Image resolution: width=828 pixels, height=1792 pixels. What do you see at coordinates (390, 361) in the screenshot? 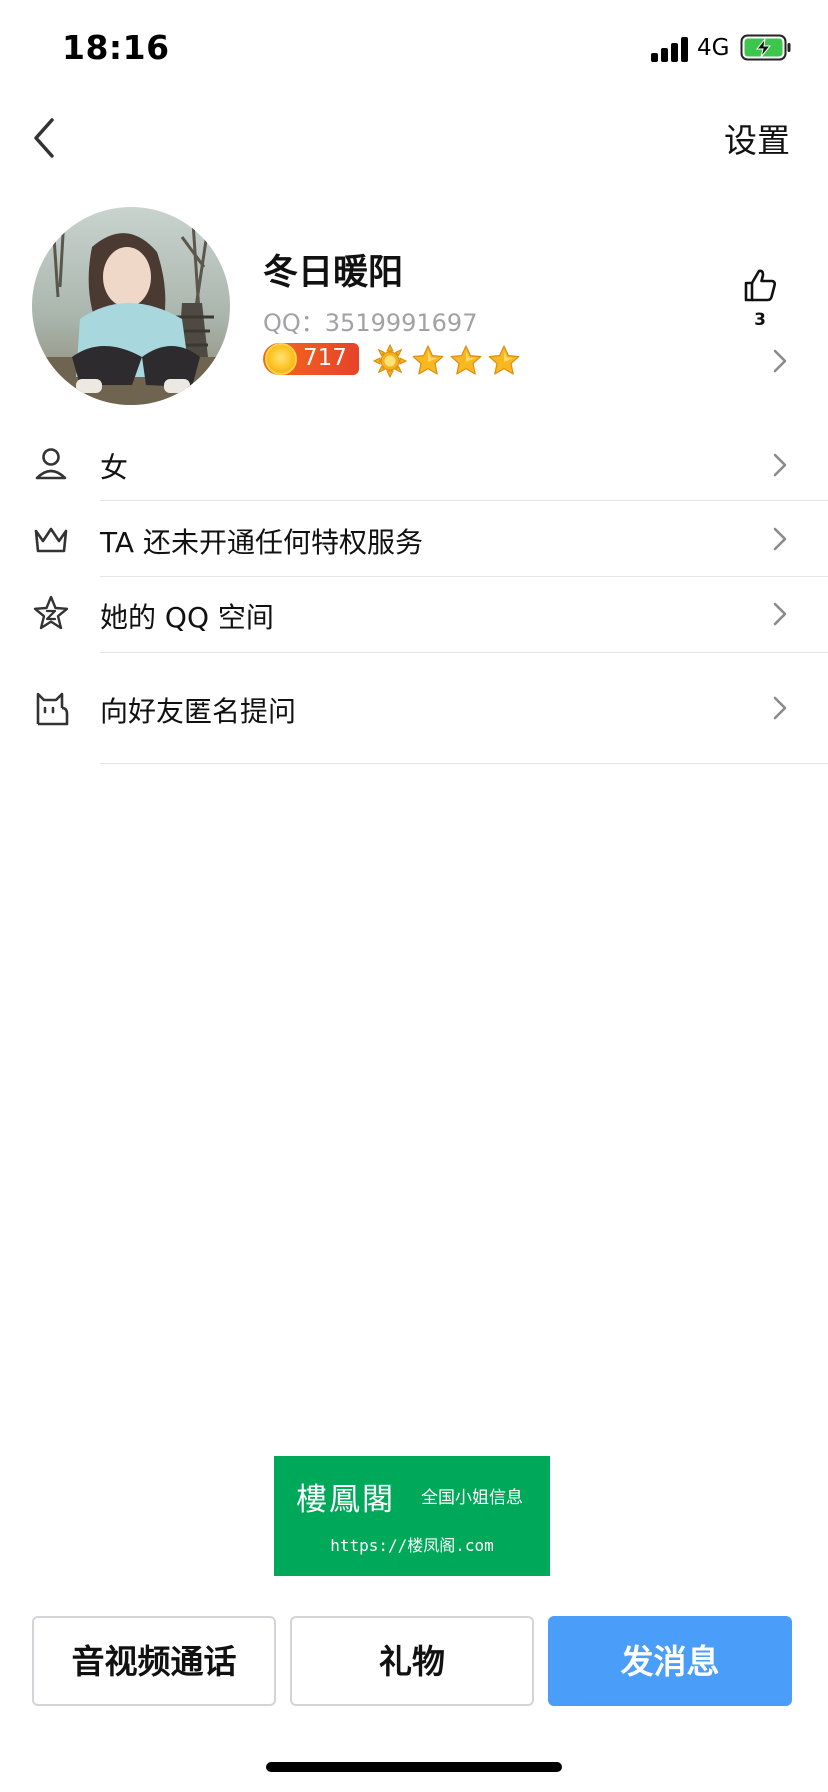
I see `sun-icon` at bounding box center [390, 361].